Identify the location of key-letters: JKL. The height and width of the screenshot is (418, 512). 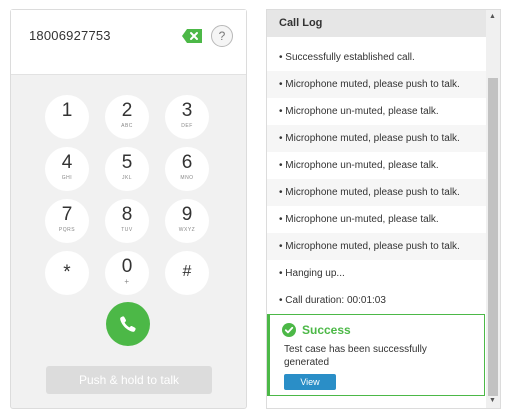
(127, 178).